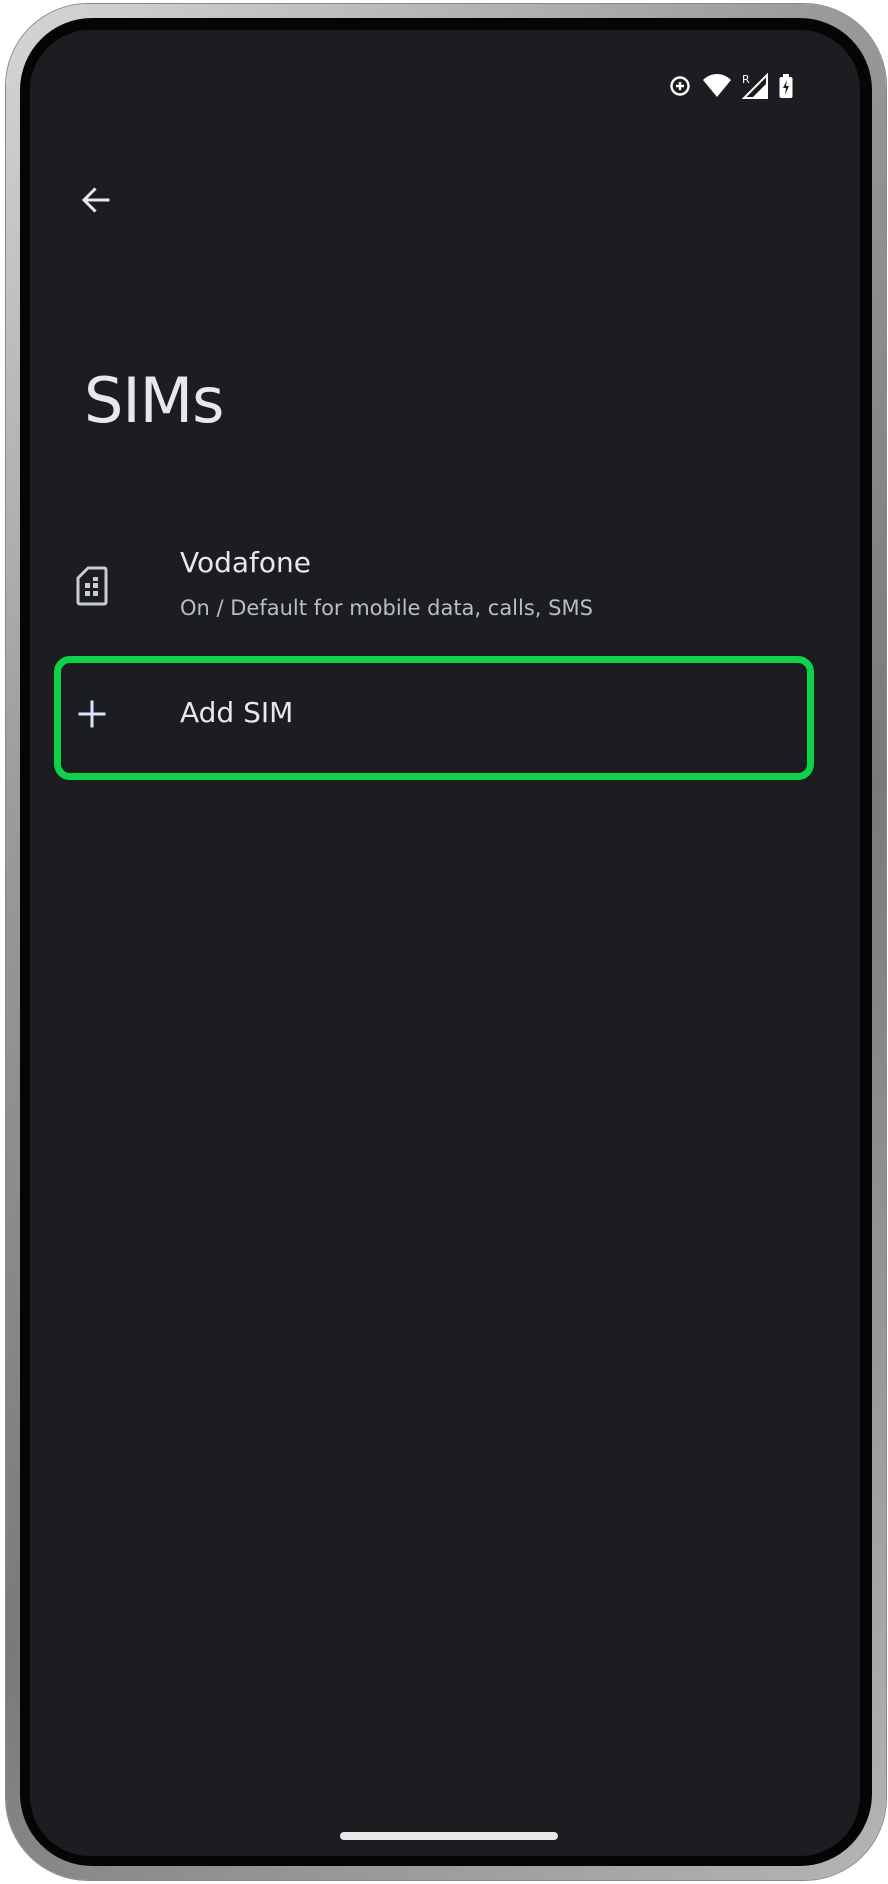  I want to click on gesture-nav-handle, so click(449, 1836).